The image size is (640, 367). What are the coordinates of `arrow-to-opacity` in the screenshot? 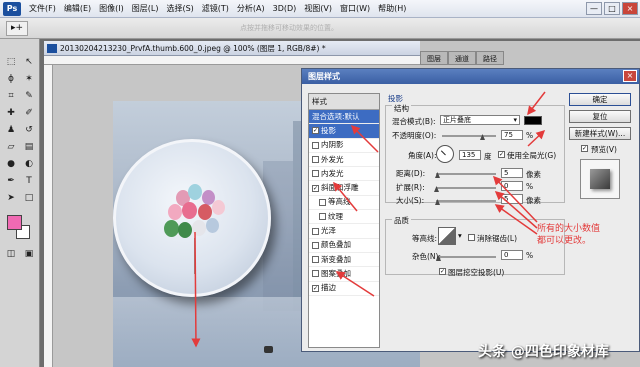 It's located at (536, 138).